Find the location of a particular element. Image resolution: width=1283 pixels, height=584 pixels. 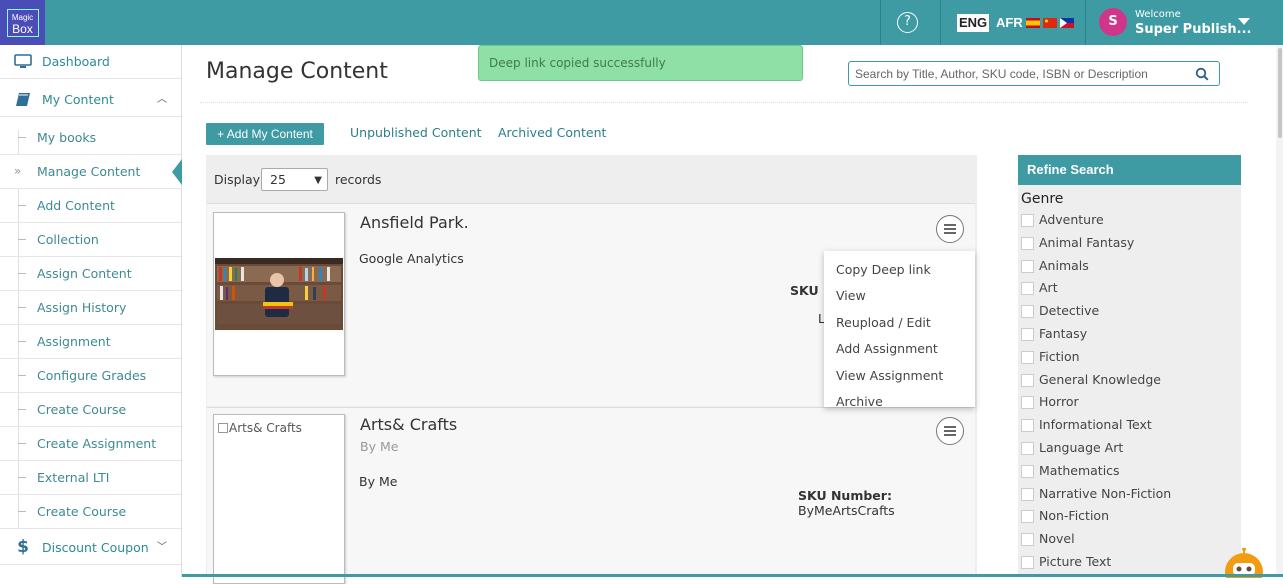

menu-item-view-assignment: View Assignment is located at coordinates (889, 375).